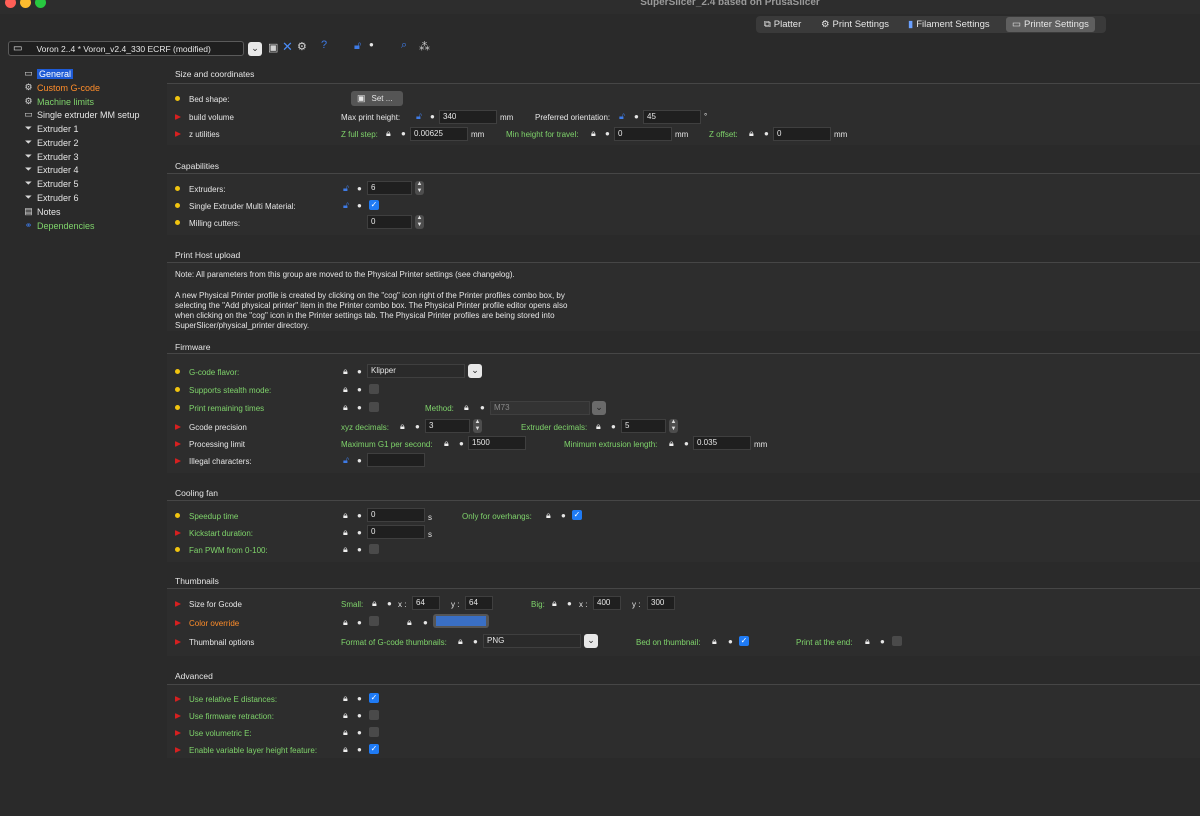 Image resolution: width=1200 pixels, height=816 pixels. I want to click on save-icon: ▣, so click(273, 47).